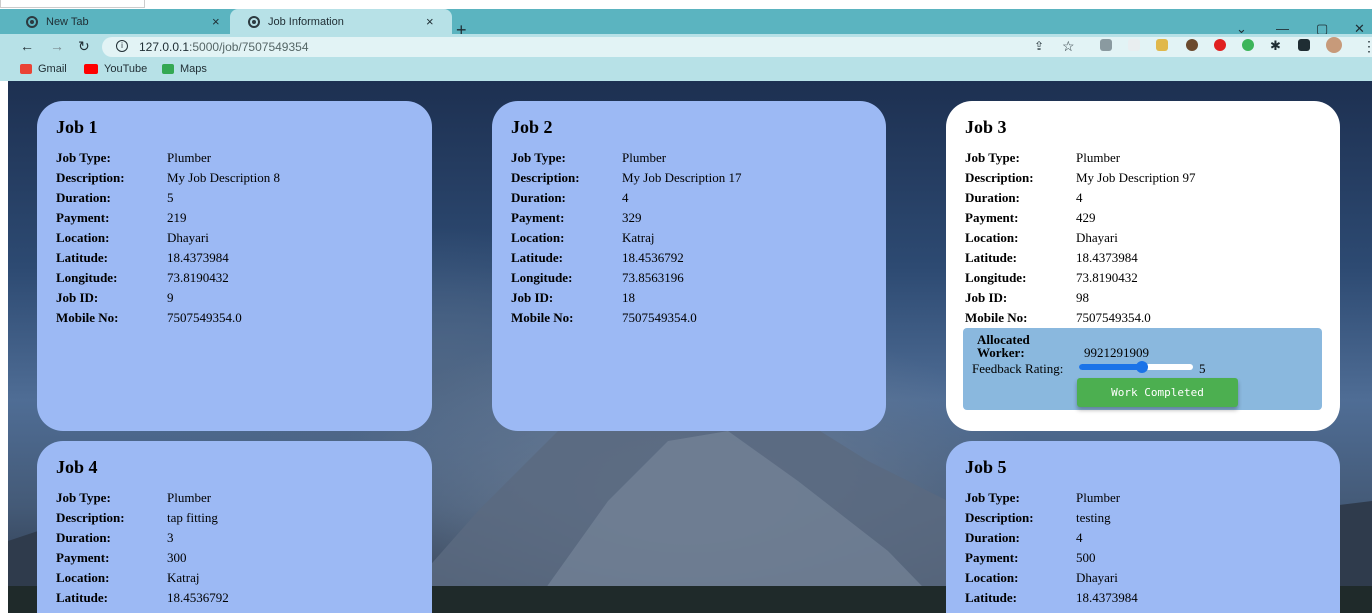 The image size is (1372, 613). Describe the element at coordinates (737, 47) in the screenshot. I see `address-bar: i 127.0.0.1:5000/job/7507549354` at that location.